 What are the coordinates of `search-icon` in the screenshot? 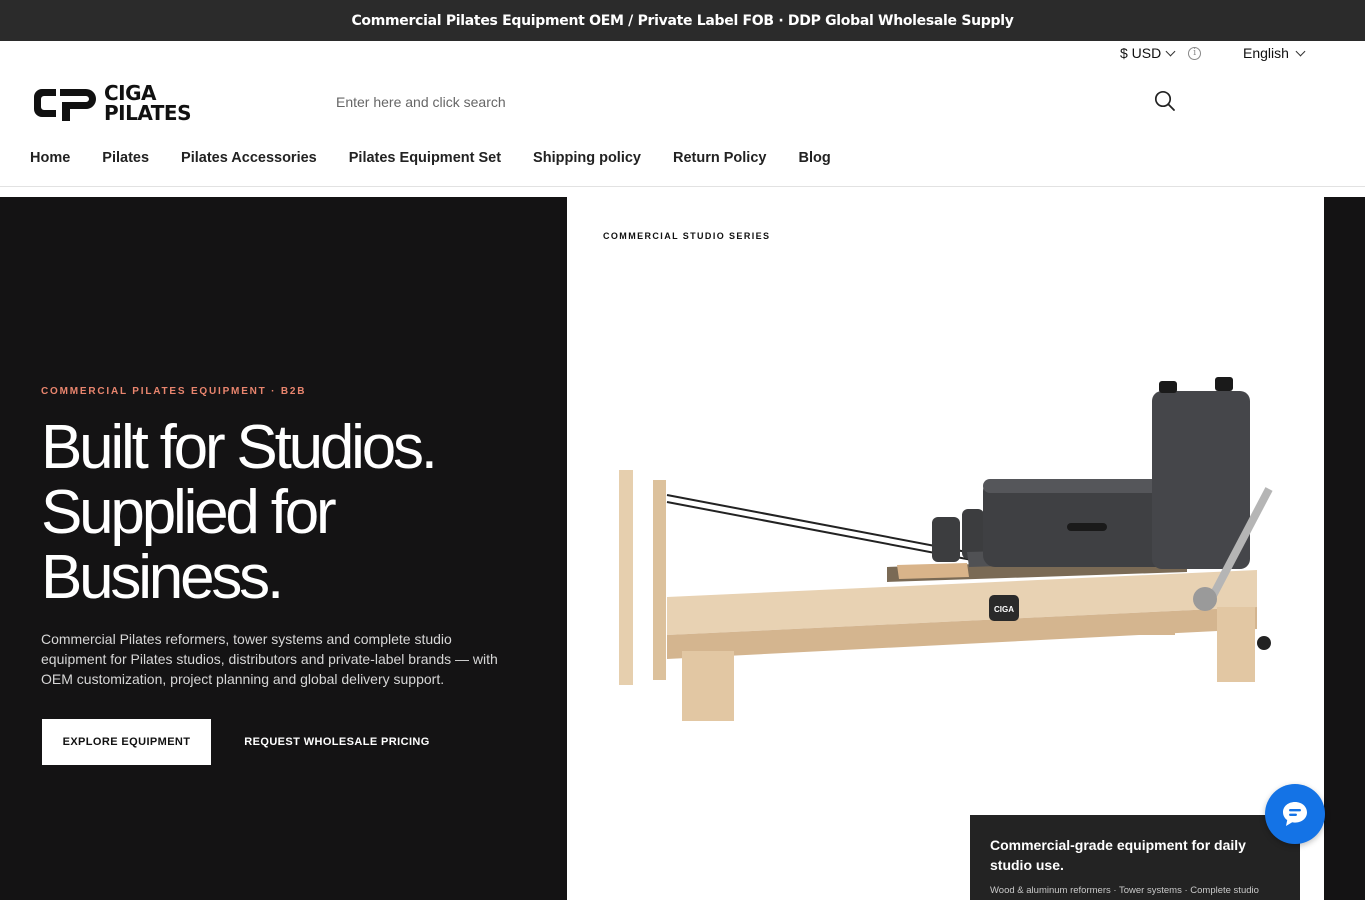 It's located at (1166, 102).